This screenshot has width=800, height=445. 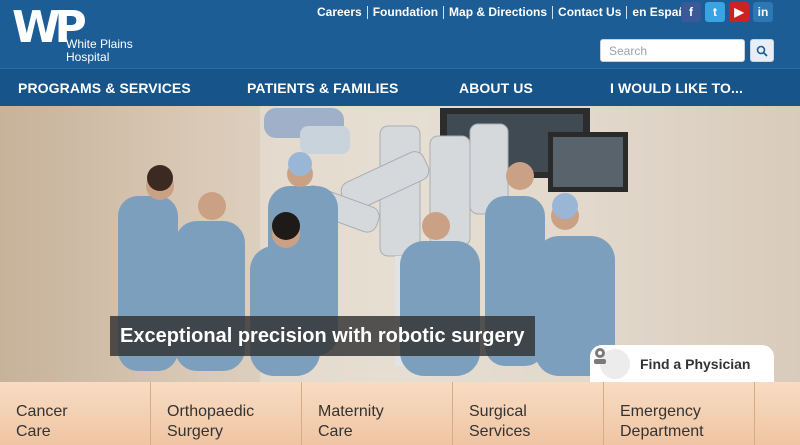 What do you see at coordinates (589, 12) in the screenshot?
I see `contact-us-link: Contact Us` at bounding box center [589, 12].